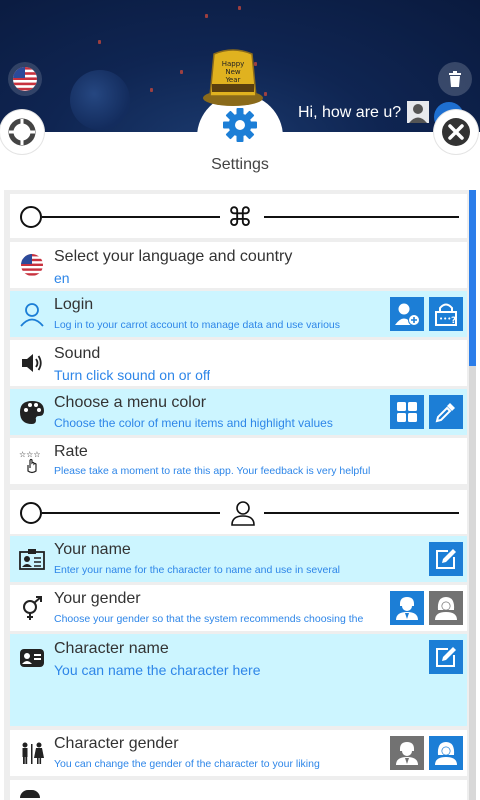 This screenshot has height=800, width=480. Describe the element at coordinates (233, 64) in the screenshot. I see `svg-text: Happy` at that location.